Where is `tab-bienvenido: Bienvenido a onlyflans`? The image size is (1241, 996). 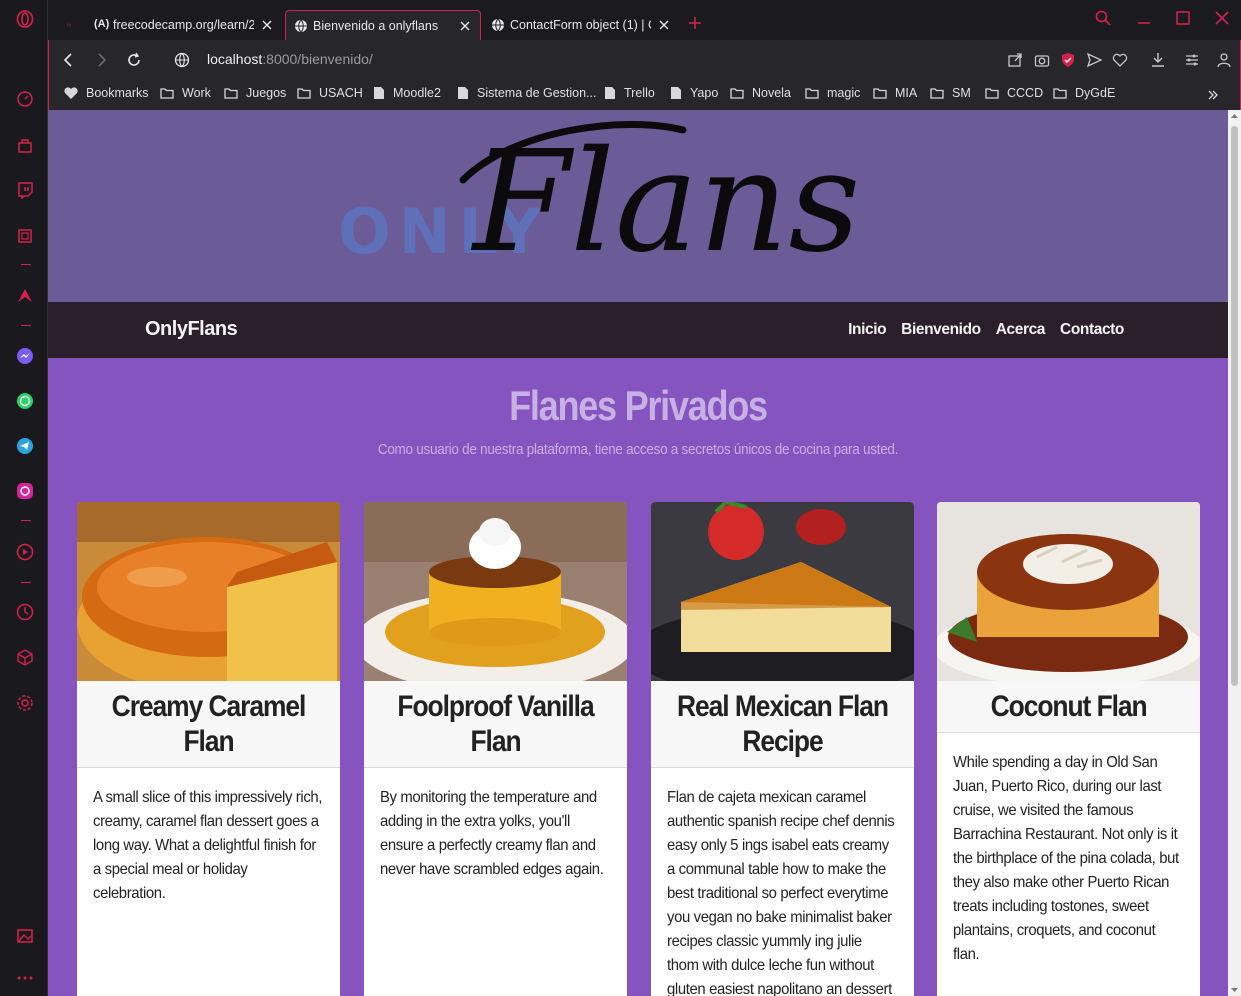
tab-bienvenido: Bienvenido a onlyflans is located at coordinates (383, 25).